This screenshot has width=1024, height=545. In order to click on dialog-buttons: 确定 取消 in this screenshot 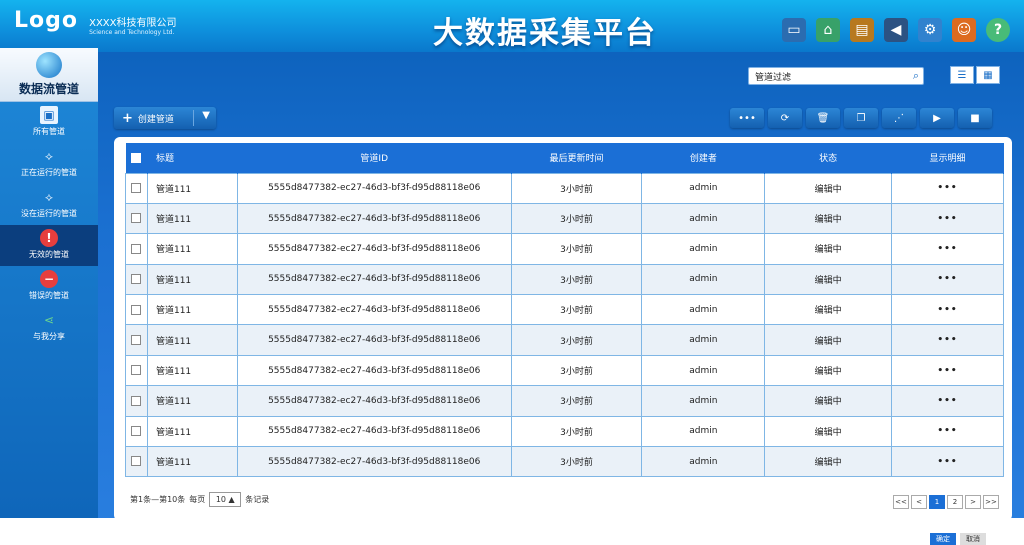, I will do `click(958, 539)`.